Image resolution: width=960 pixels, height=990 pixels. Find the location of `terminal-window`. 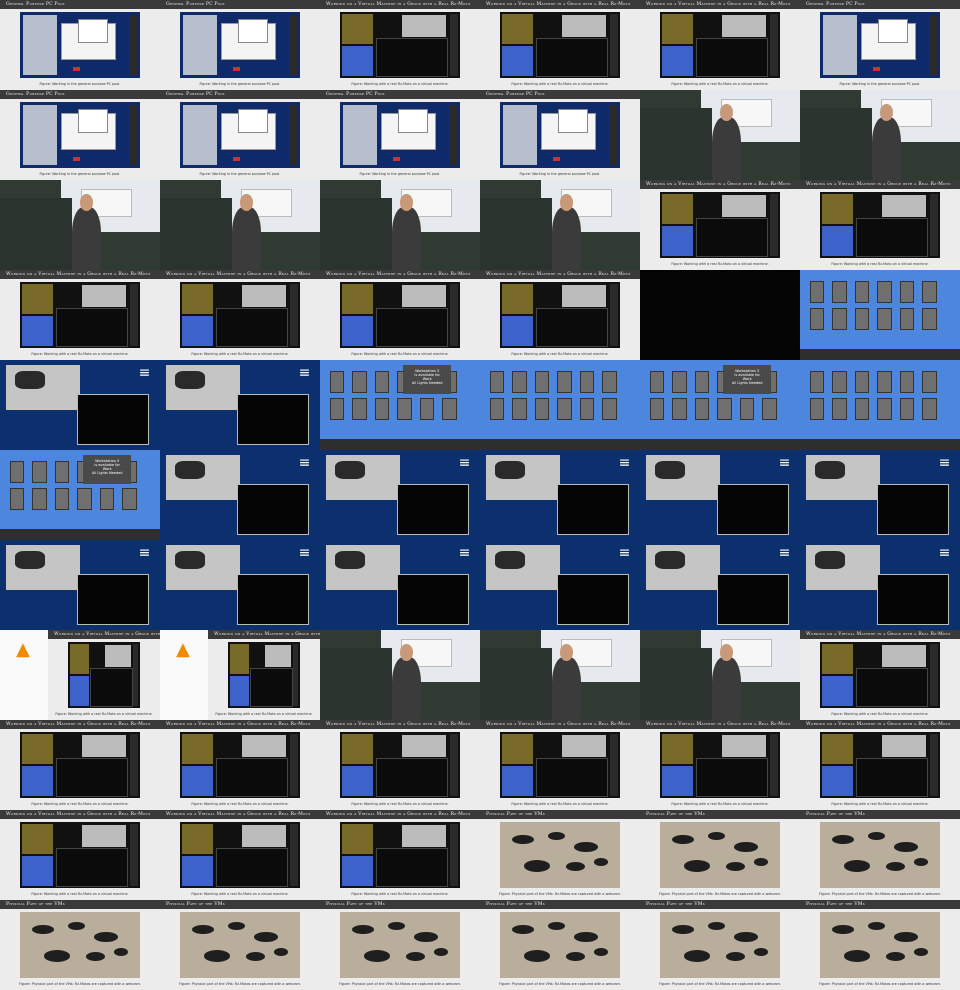

terminal-window is located at coordinates (753, 599).